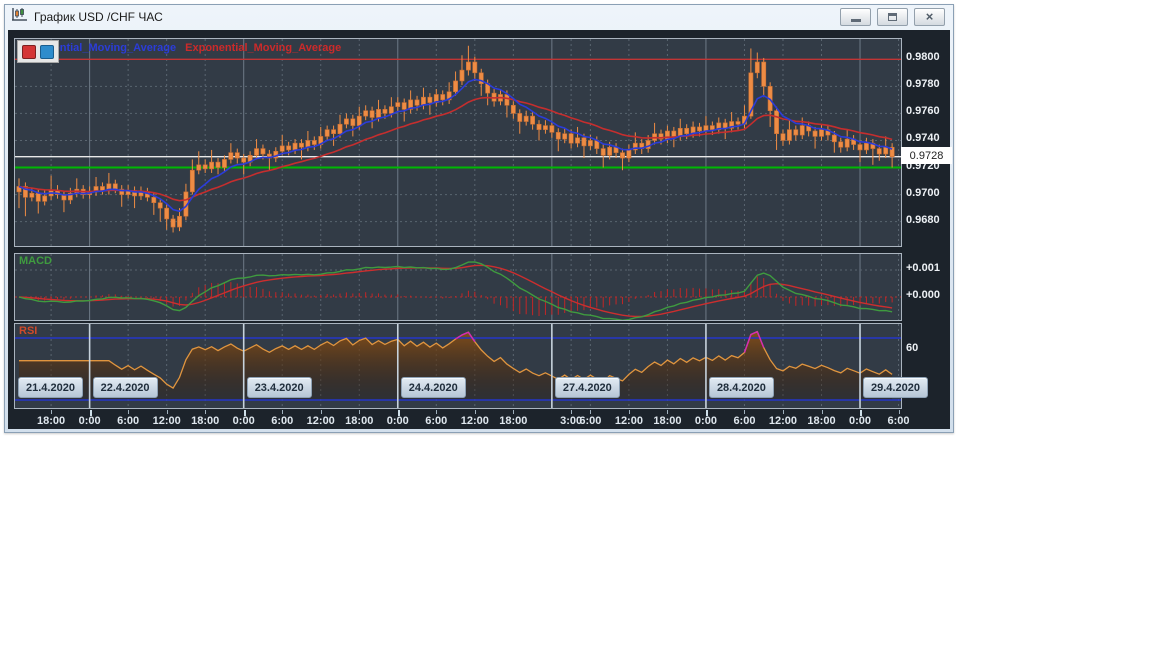 The height and width of the screenshot is (648, 1152). I want to click on restore-button, so click(892, 17).